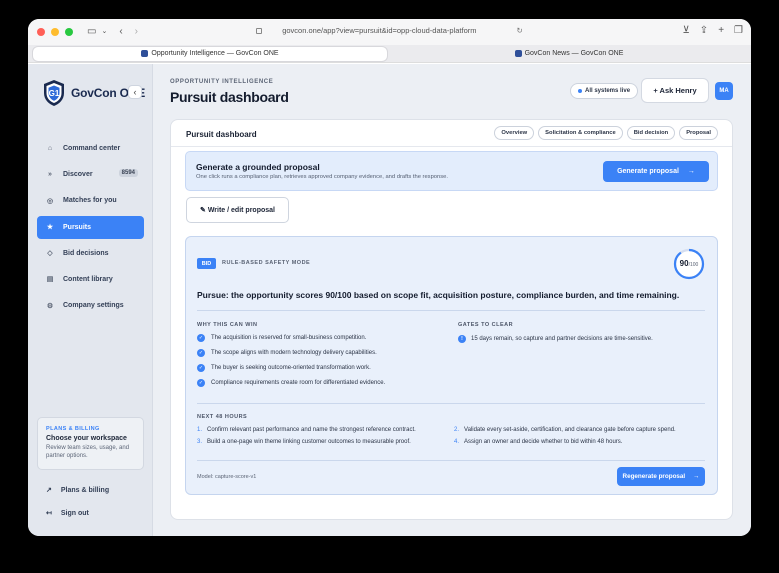 The height and width of the screenshot is (573, 779). Describe the element at coordinates (698, 133) in the screenshot. I see `tab-proposal: Proposal` at that location.